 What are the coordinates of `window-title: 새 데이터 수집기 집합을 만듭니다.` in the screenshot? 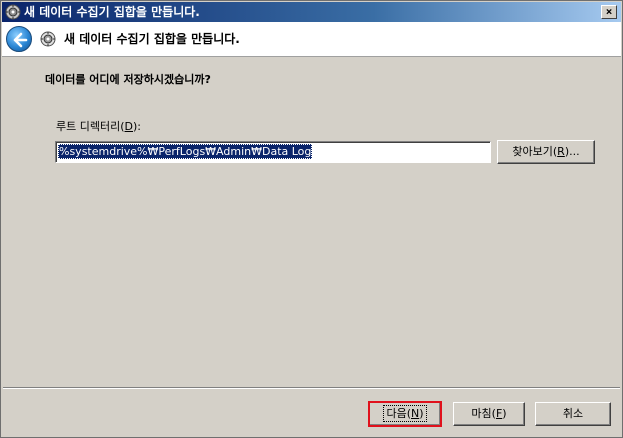 It's located at (112, 12).